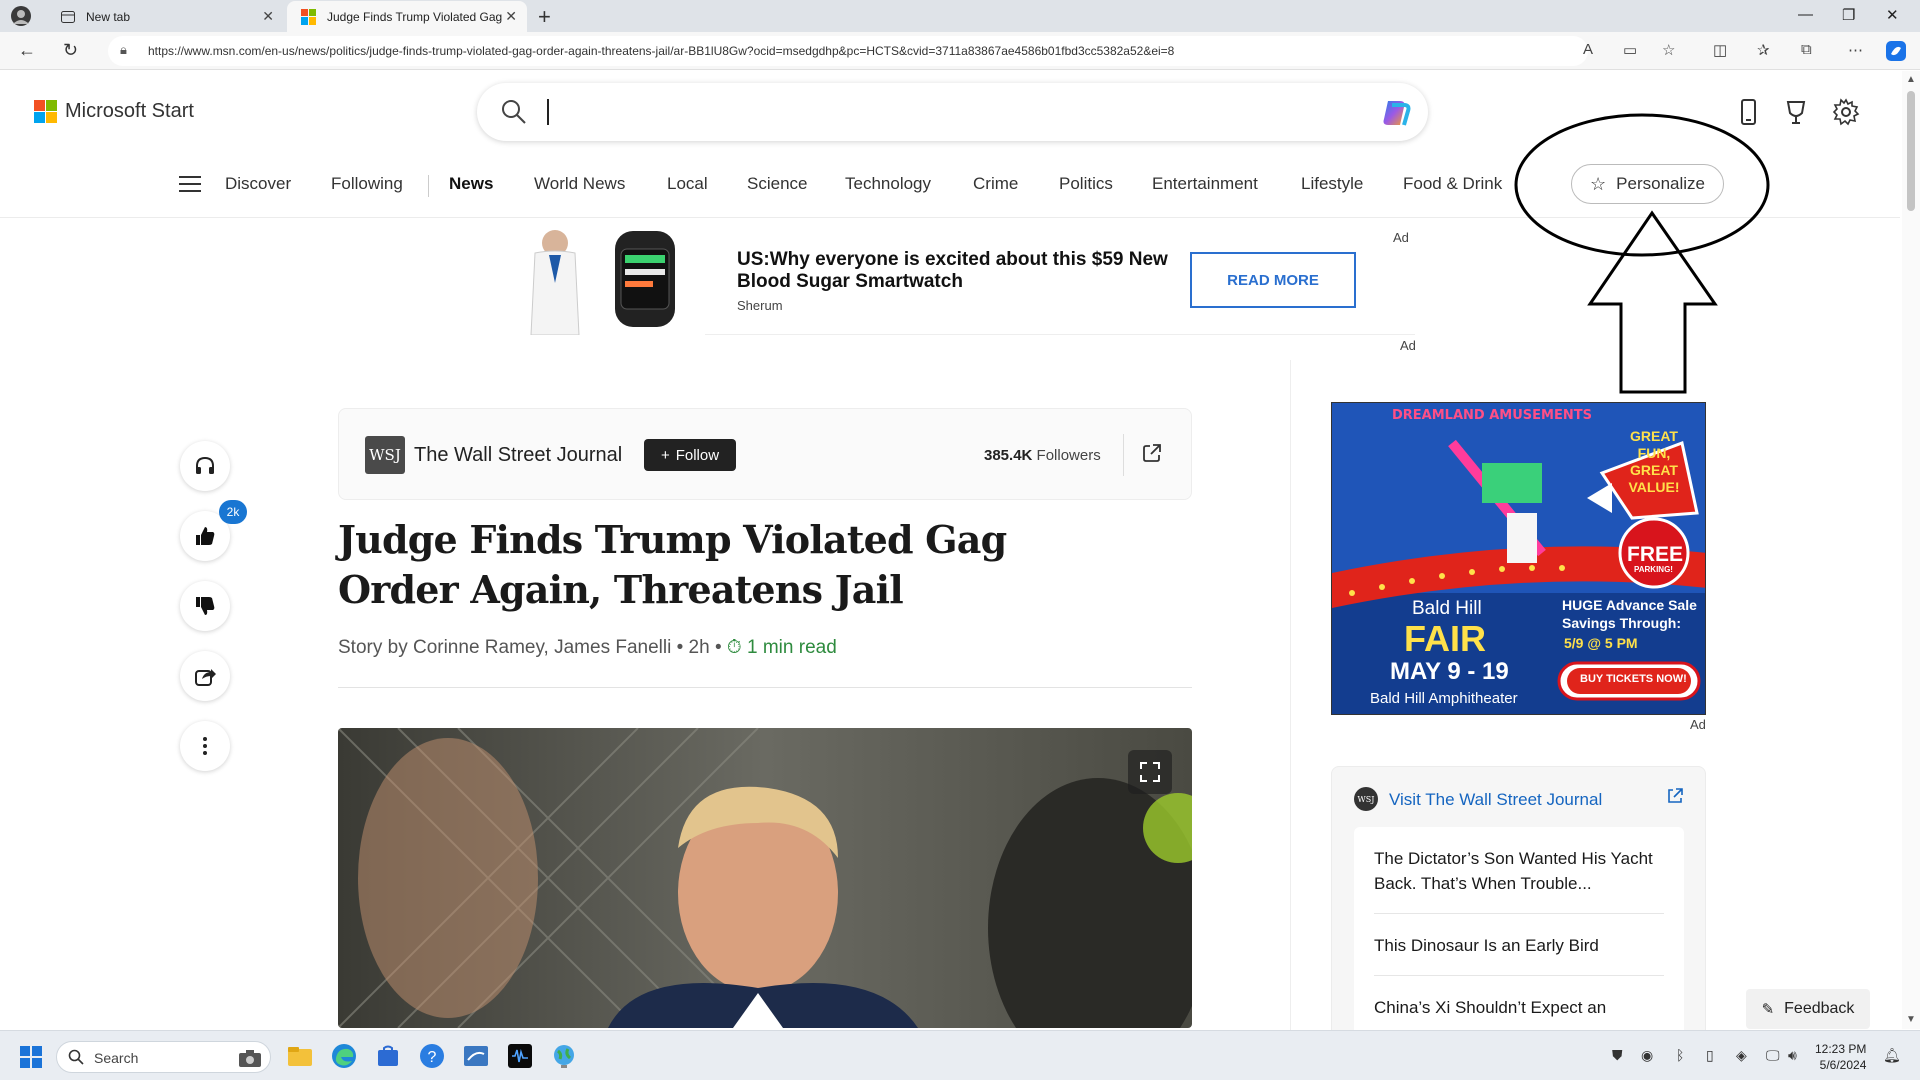 The height and width of the screenshot is (1080, 1920). What do you see at coordinates (1846, 112) in the screenshot?
I see `settings-gear-icon` at bounding box center [1846, 112].